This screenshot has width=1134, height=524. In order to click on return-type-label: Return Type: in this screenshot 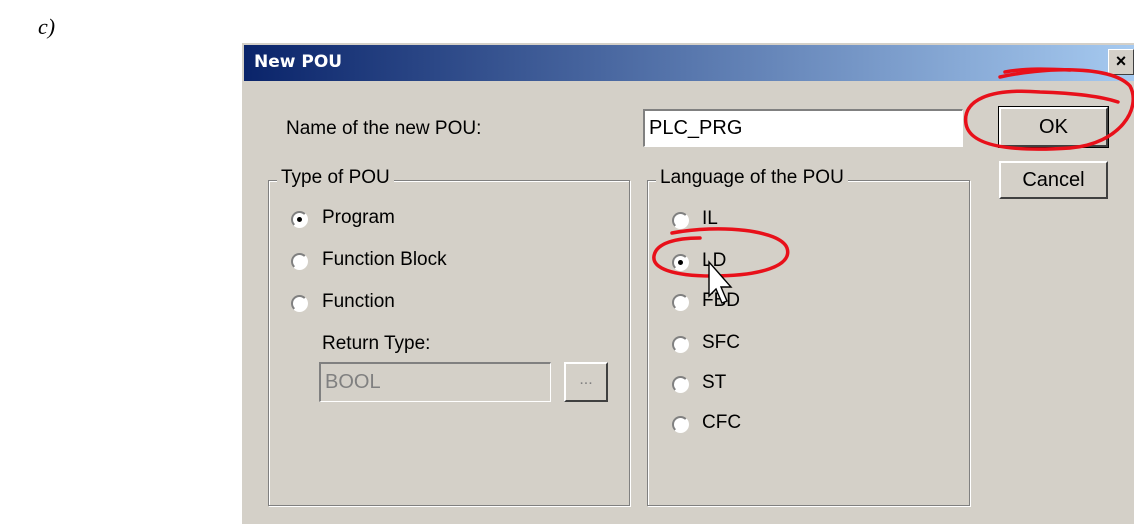, I will do `click(376, 343)`.